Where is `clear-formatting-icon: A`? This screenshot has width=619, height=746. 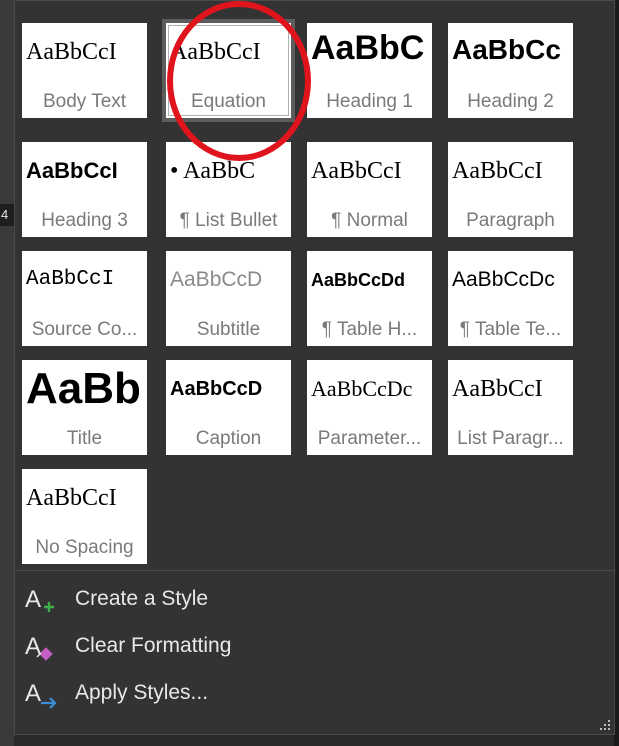
clear-formatting-icon: A is located at coordinates (39, 647).